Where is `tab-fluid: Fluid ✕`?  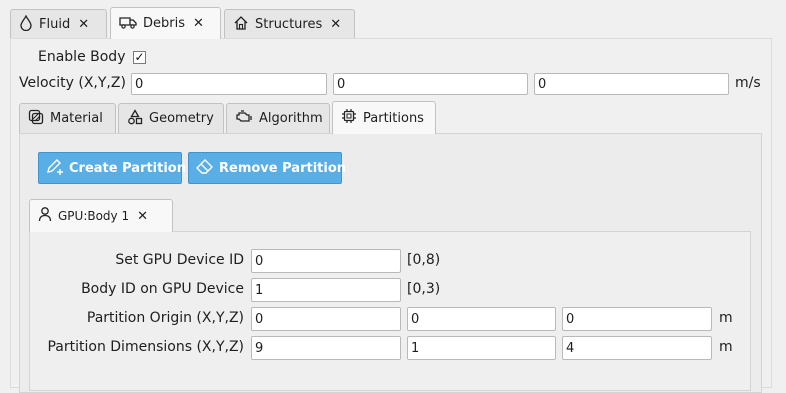
tab-fluid: Fluid ✕ is located at coordinates (58, 24).